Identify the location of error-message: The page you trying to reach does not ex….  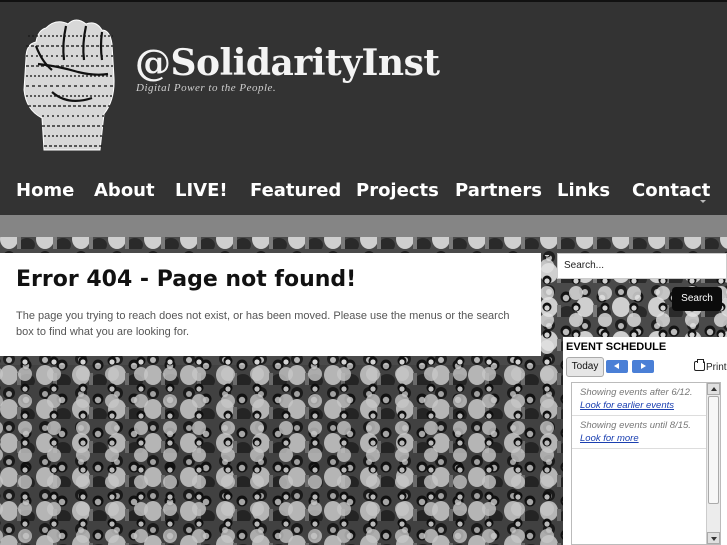
(263, 324).